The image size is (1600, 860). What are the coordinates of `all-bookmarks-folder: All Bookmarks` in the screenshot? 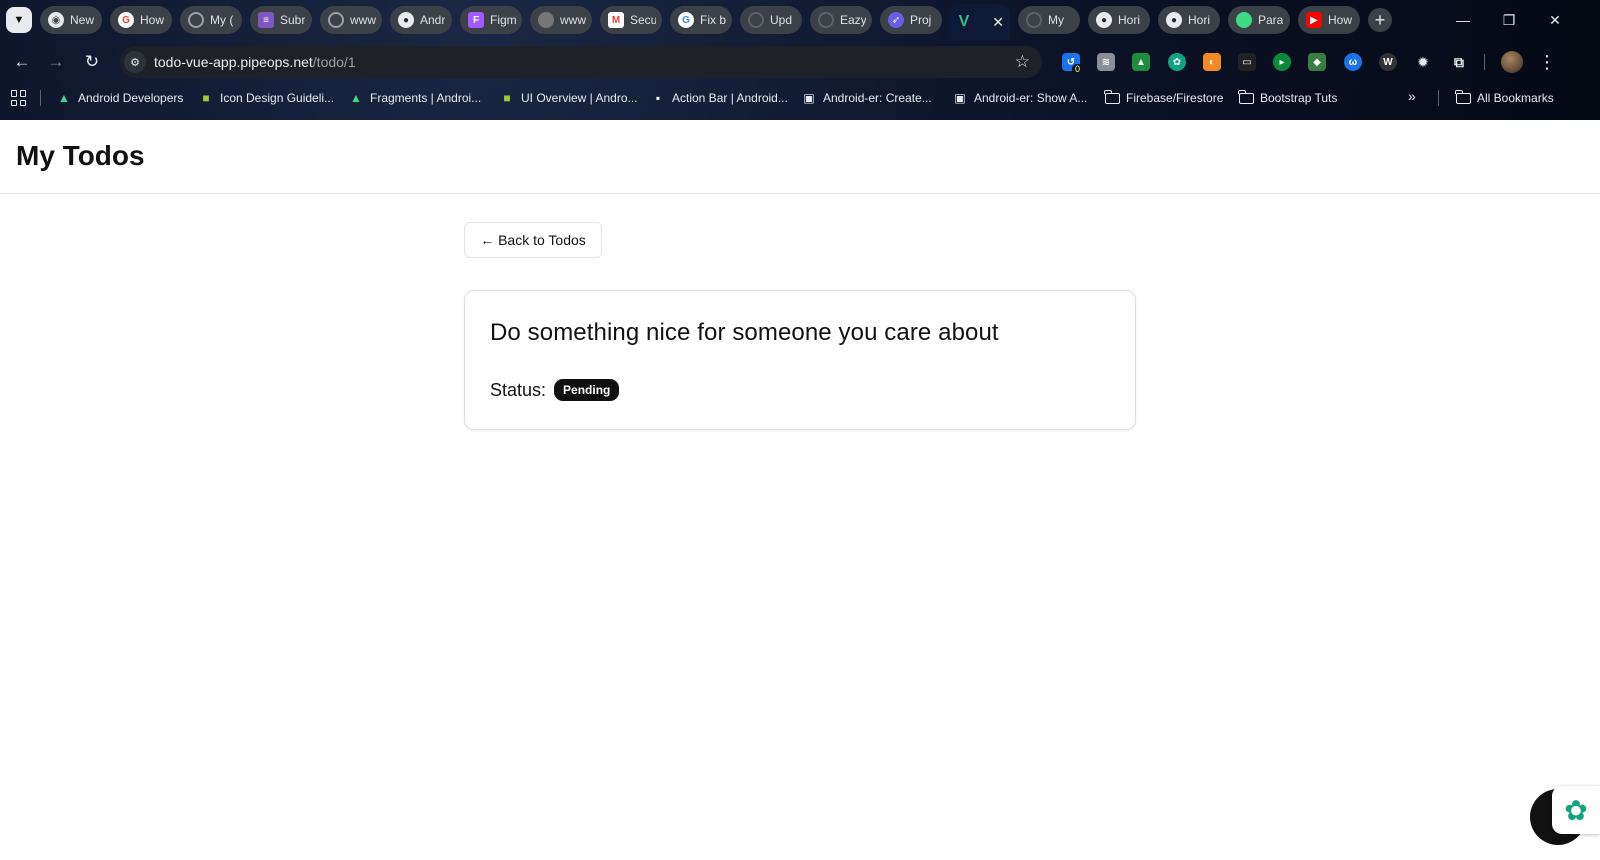 It's located at (1504, 98).